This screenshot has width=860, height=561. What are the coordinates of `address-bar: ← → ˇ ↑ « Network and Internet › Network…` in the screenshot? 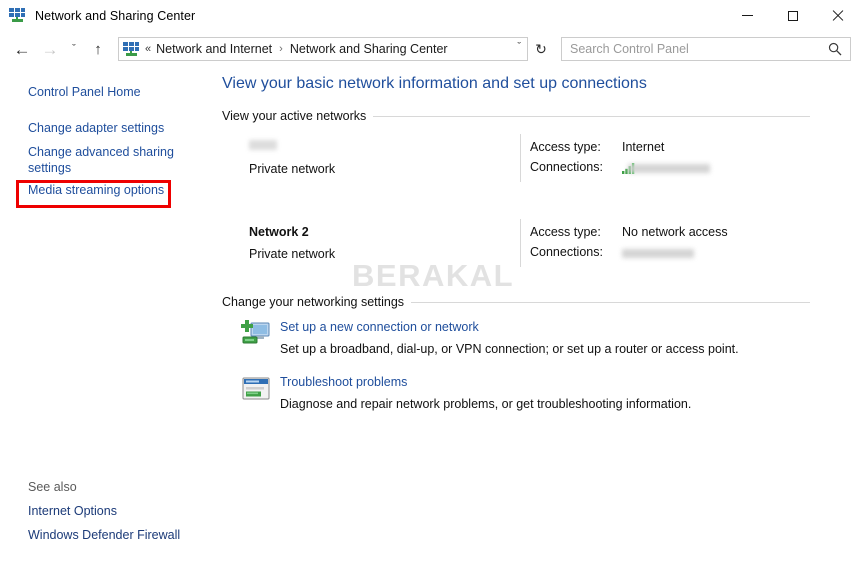 It's located at (430, 49).